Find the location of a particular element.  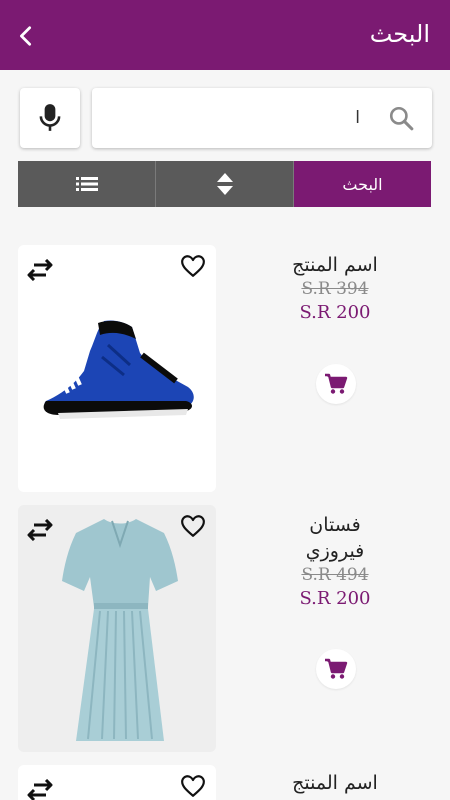

product-image-sneaker is located at coordinates (118, 369).